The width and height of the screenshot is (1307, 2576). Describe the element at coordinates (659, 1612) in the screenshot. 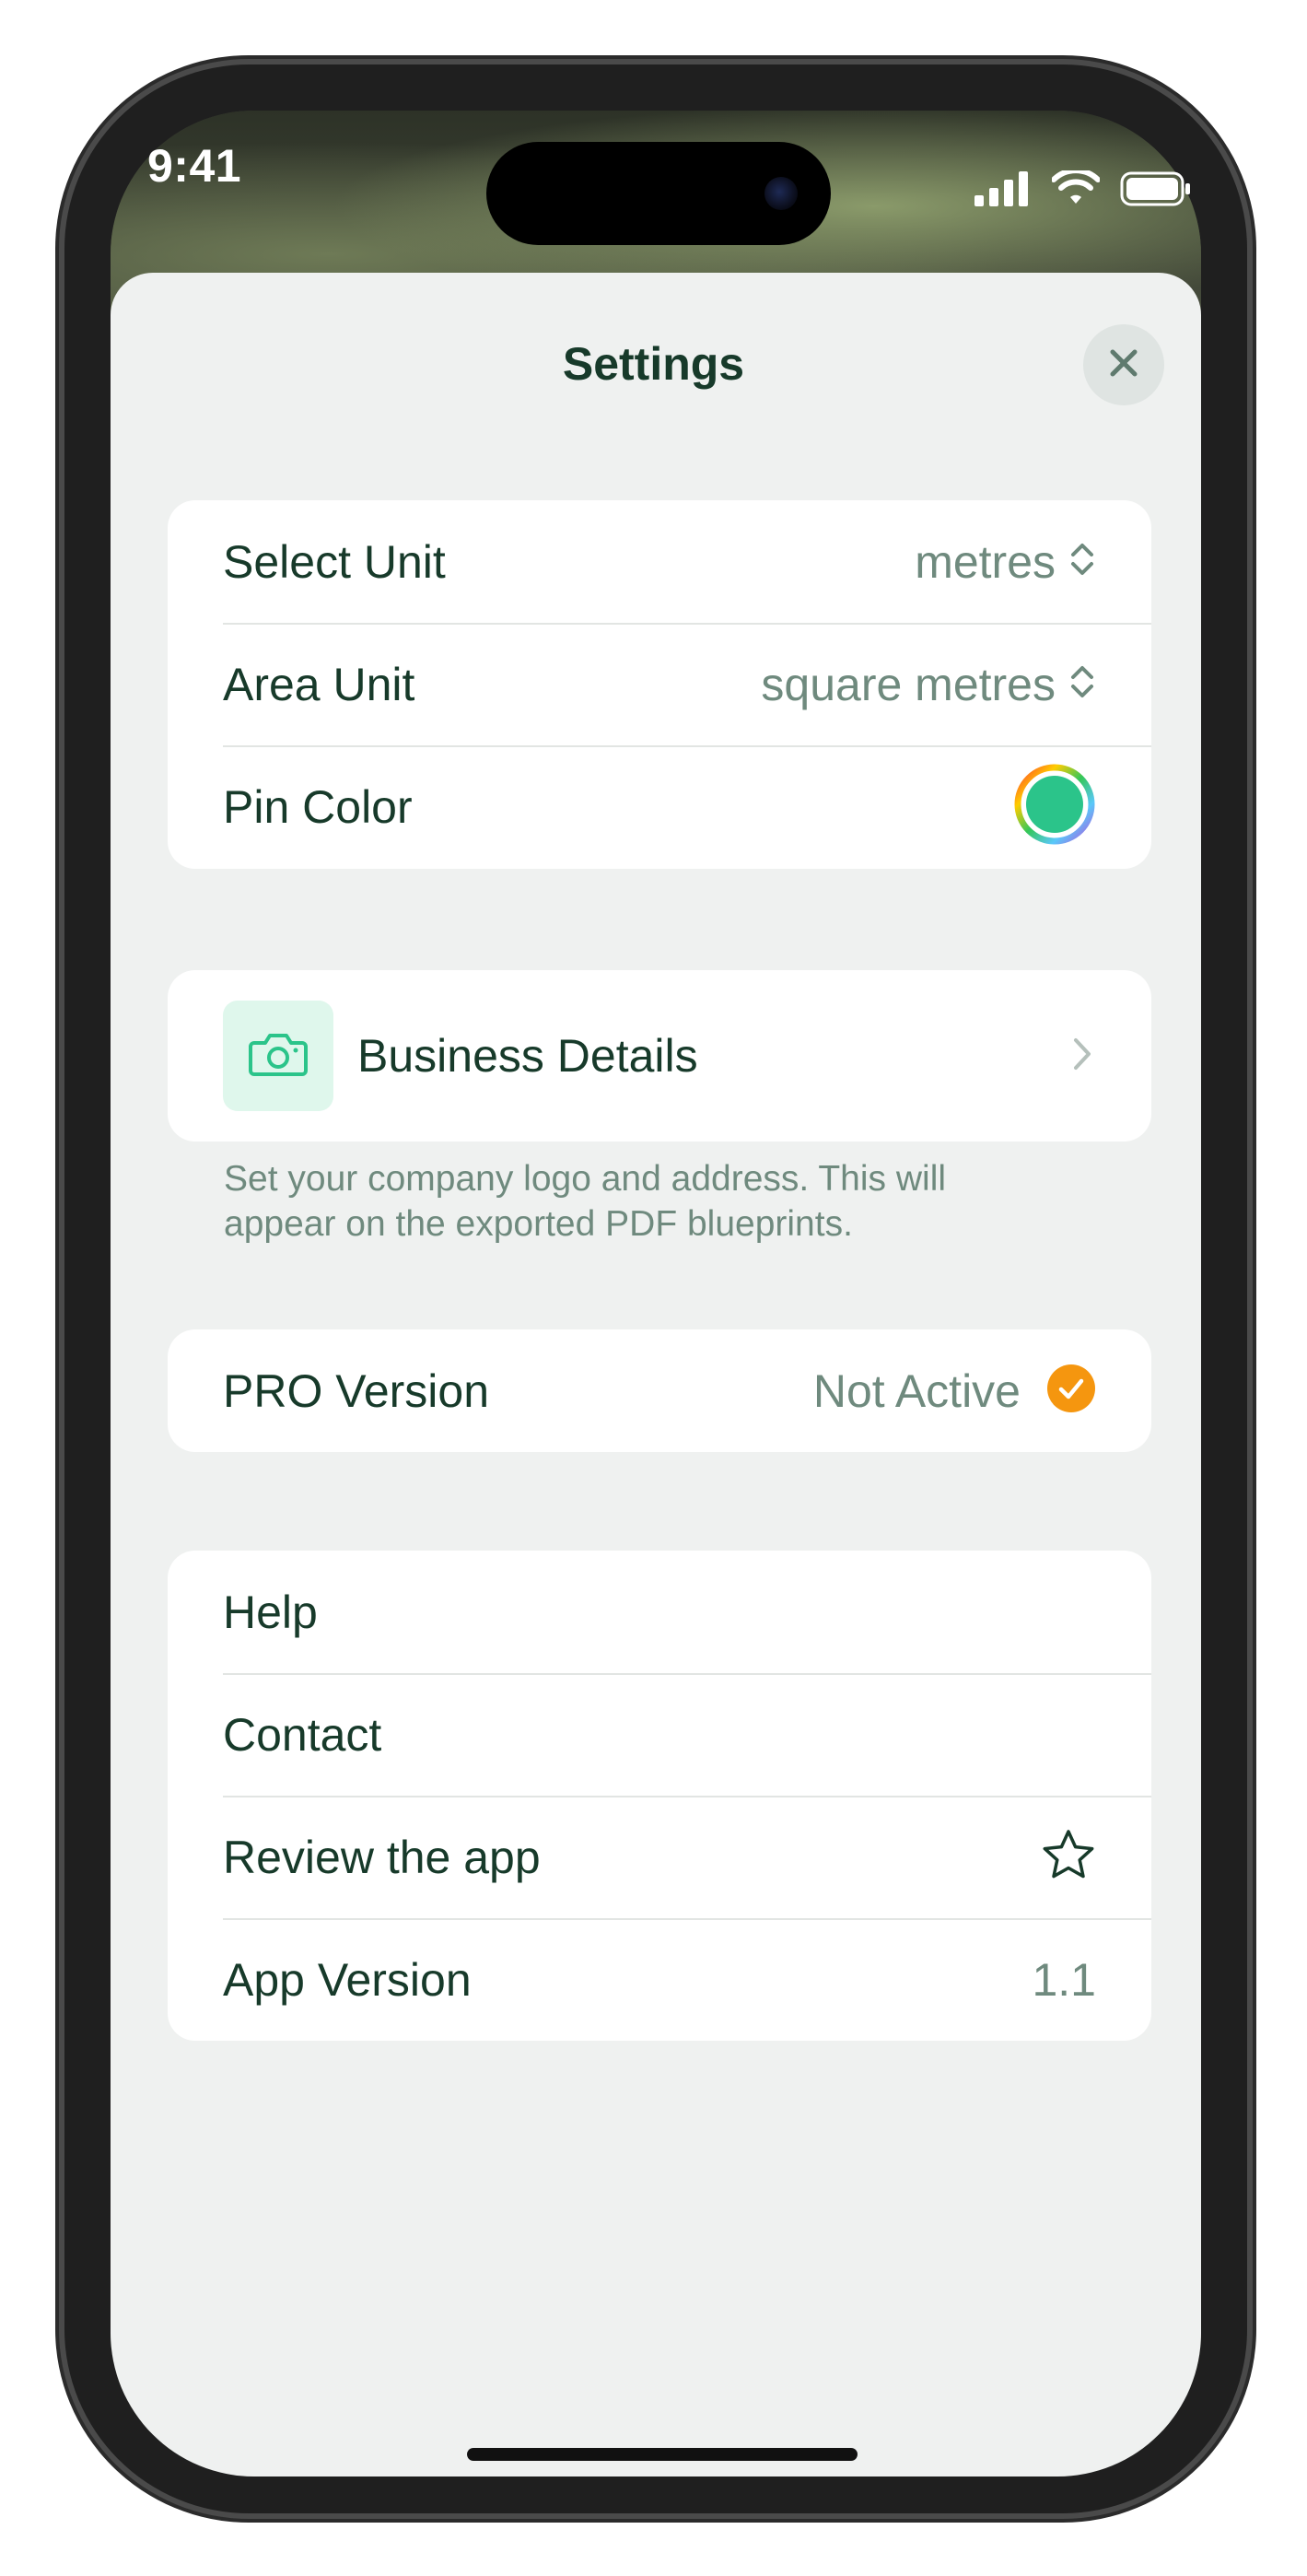

I see `help-row: Help` at that location.